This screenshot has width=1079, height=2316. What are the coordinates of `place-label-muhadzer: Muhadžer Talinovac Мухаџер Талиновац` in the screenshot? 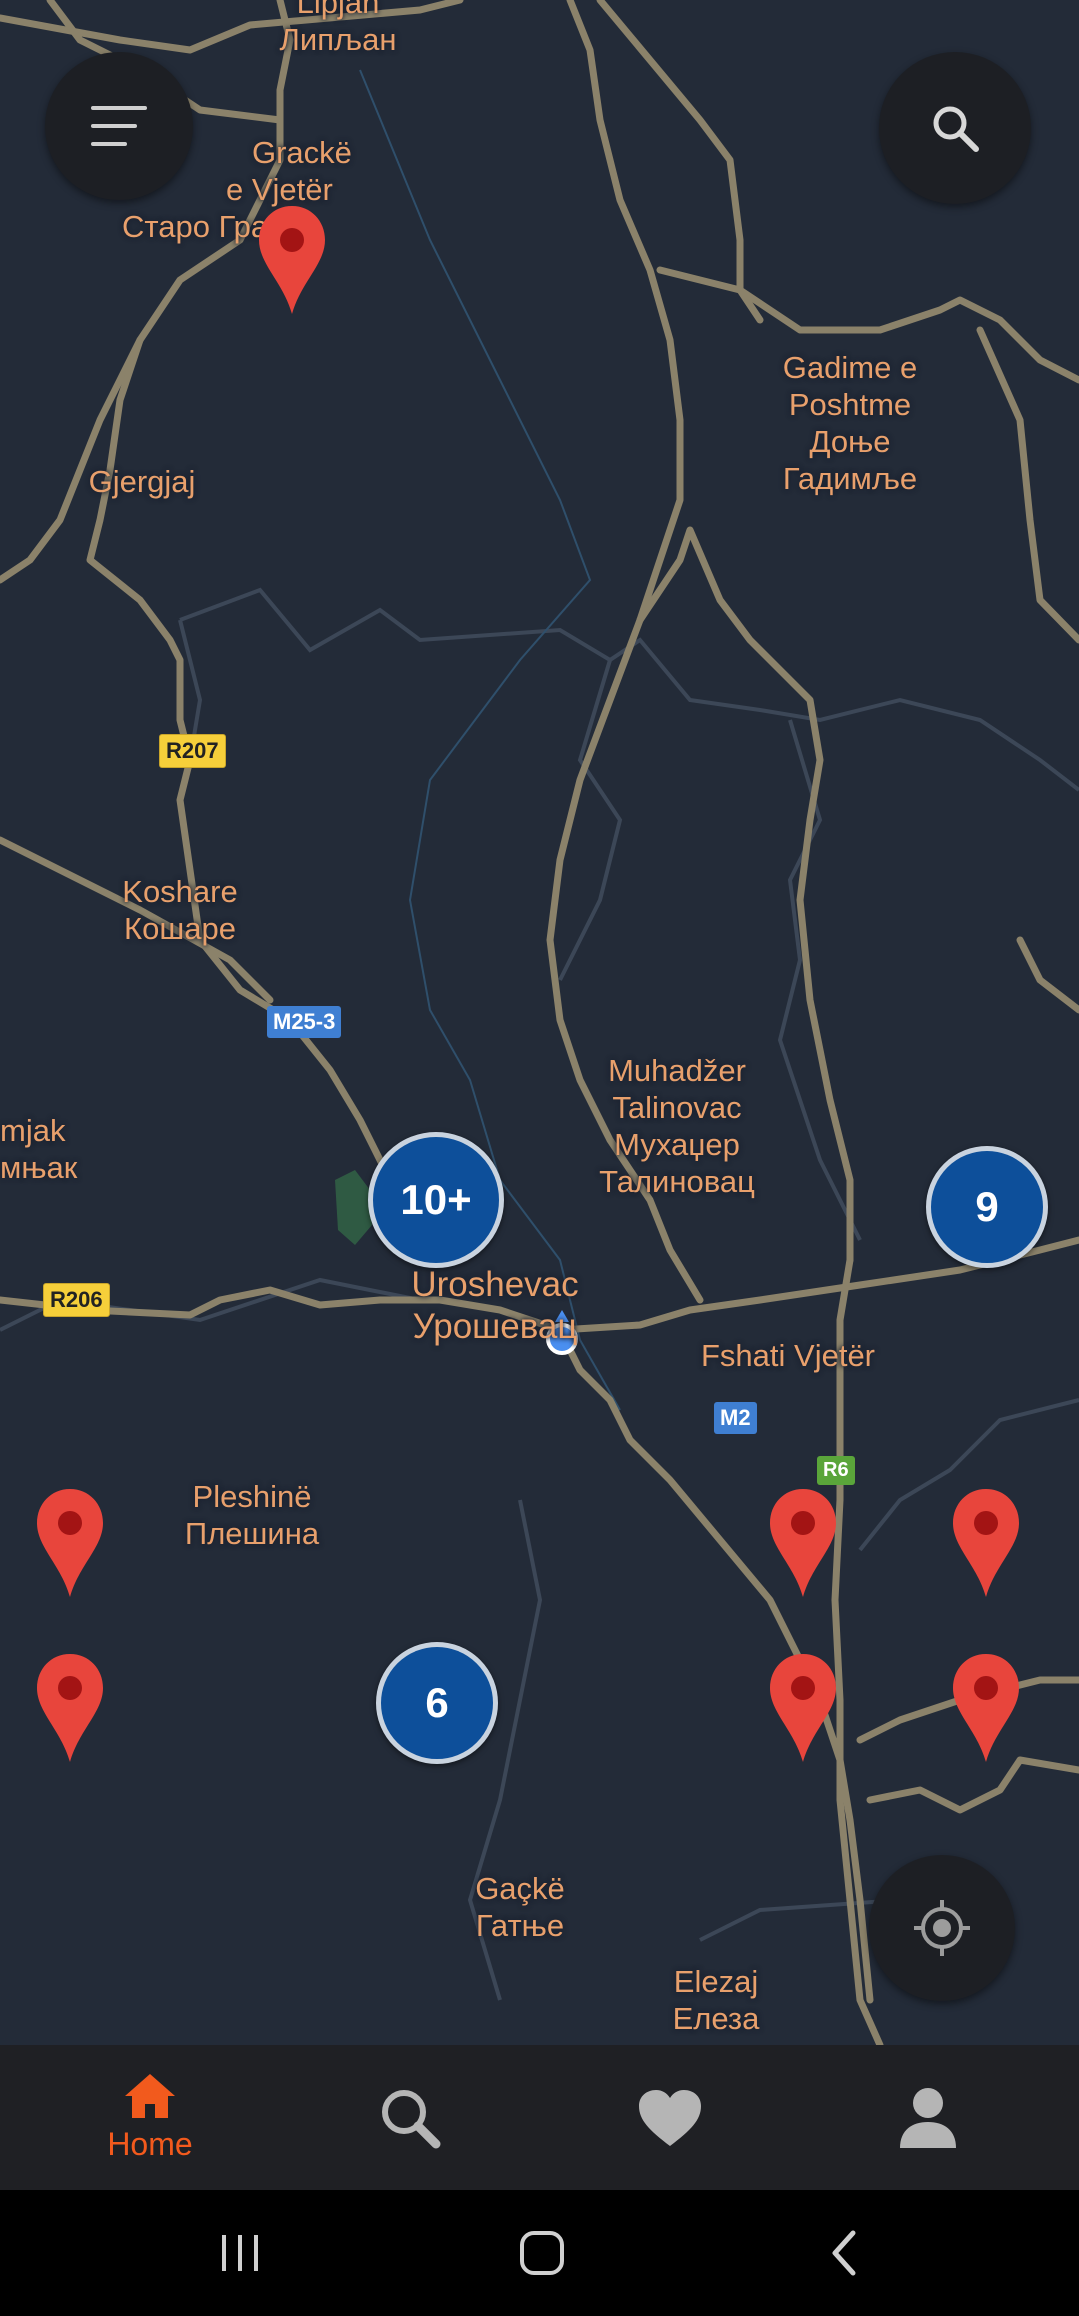 It's located at (677, 1126).